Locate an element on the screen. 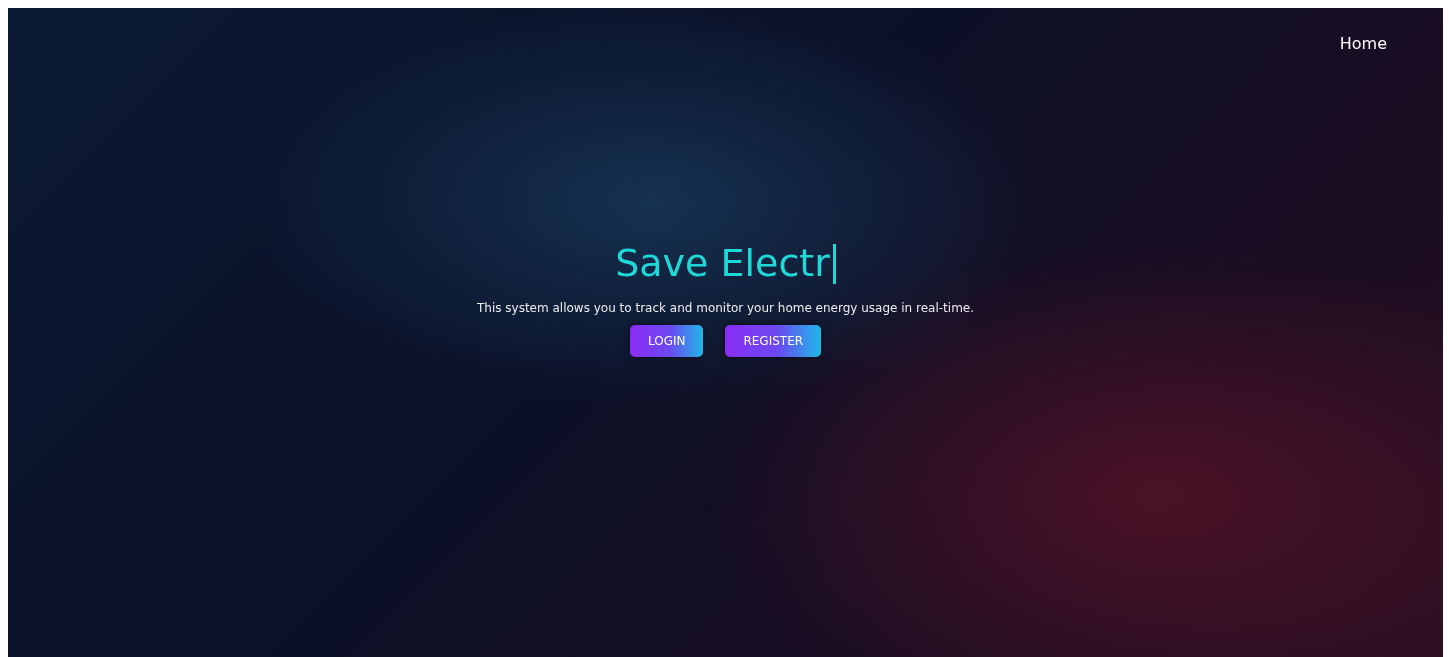 The height and width of the screenshot is (657, 1449). action-button: LOGIN is located at coordinates (666, 340).